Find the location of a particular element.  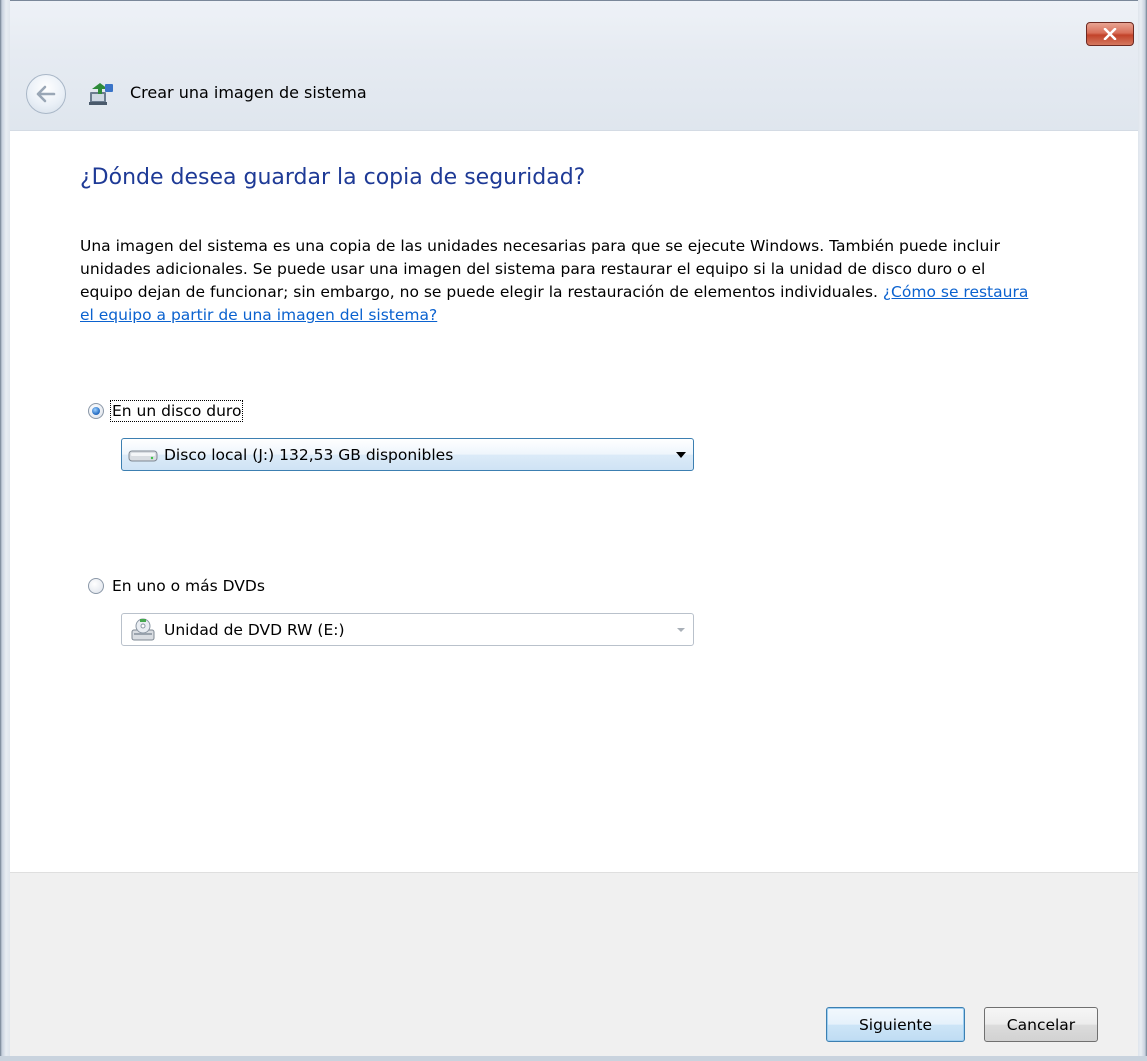

close-button is located at coordinates (1110, 34).